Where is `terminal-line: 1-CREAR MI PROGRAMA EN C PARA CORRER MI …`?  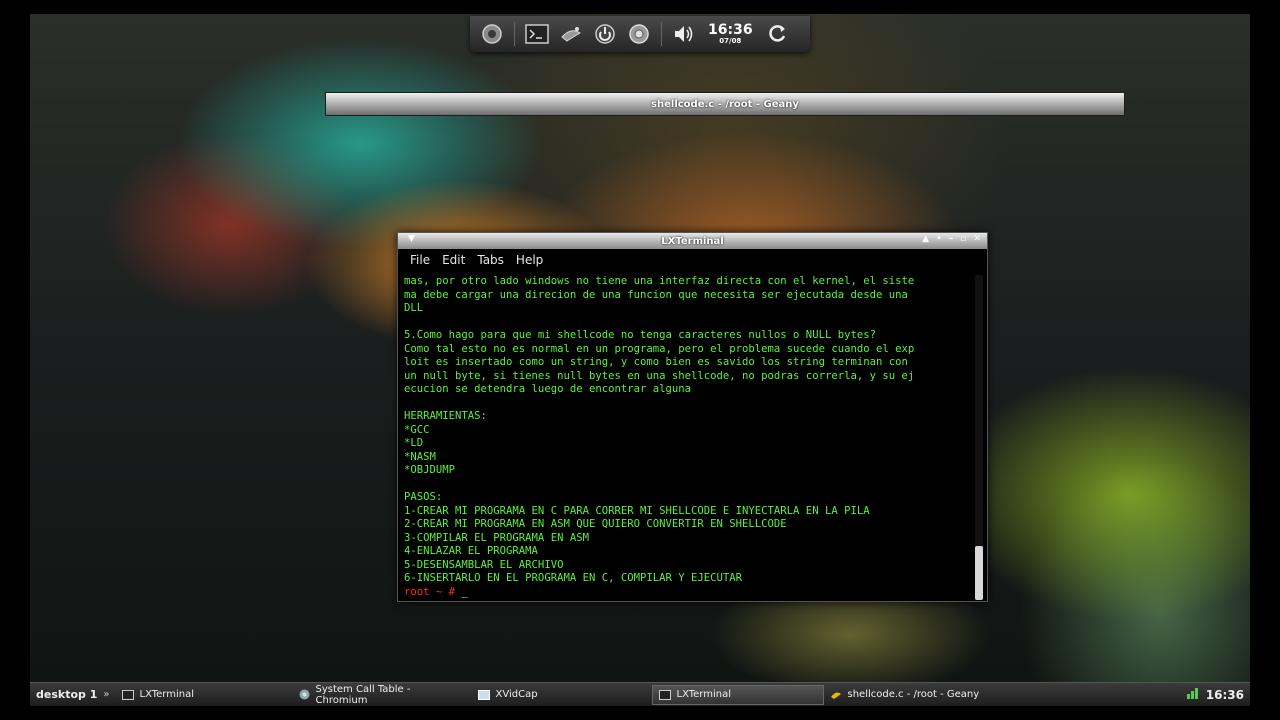
terminal-line: 1-CREAR MI PROGRAMA EN C PARA CORRER MI … is located at coordinates (637, 510).